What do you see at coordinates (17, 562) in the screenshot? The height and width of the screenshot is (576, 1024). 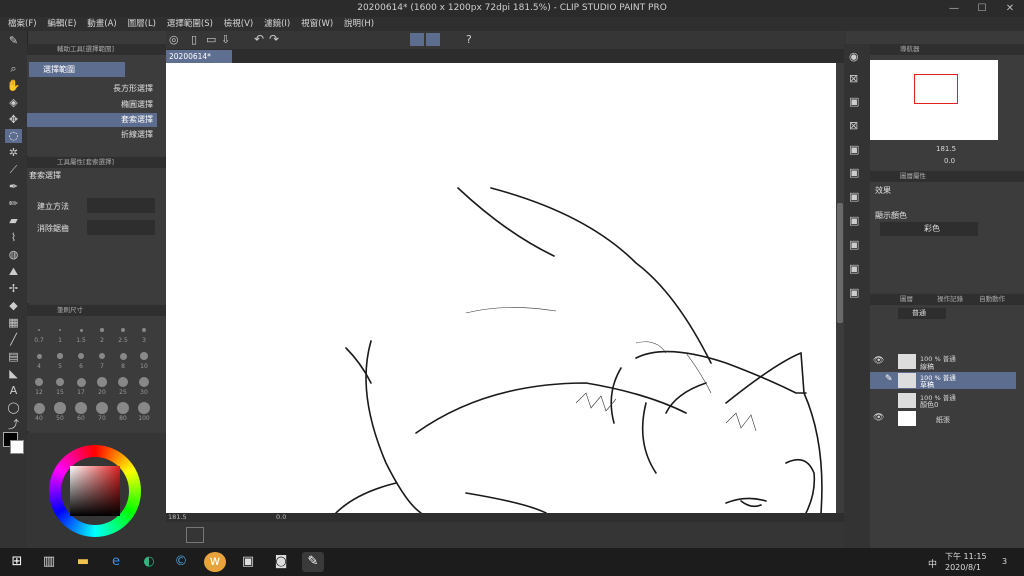 I see `windows-start-icon: ⊞` at bounding box center [17, 562].